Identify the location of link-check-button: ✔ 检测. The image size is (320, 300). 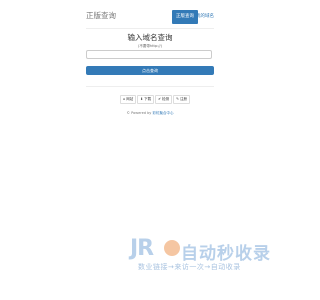
(164, 99).